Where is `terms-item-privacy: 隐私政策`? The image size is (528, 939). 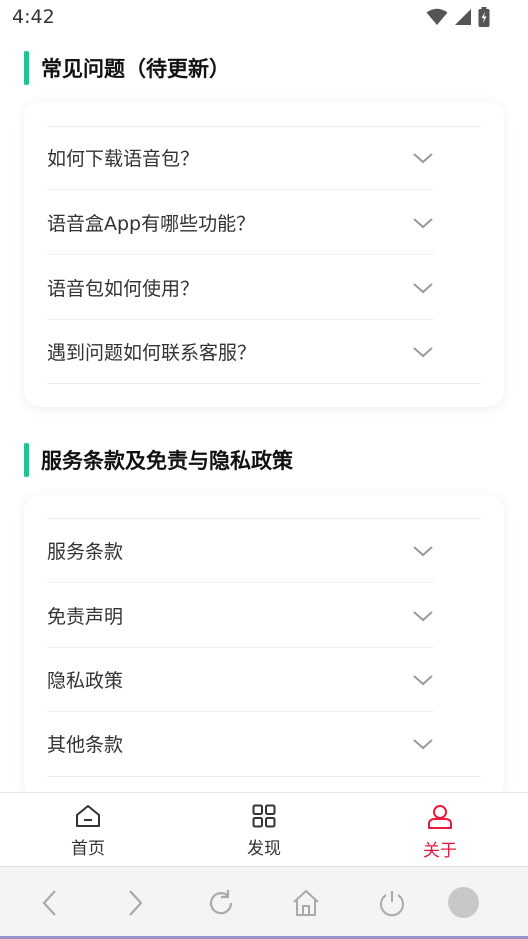
terms-item-privacy: 隐私政策 is located at coordinates (240, 679).